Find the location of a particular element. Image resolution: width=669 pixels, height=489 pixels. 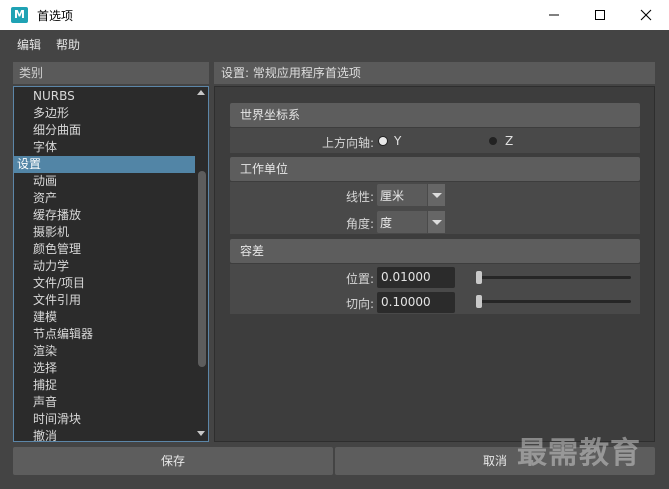

tangent-label: 切向: is located at coordinates (359, 304).